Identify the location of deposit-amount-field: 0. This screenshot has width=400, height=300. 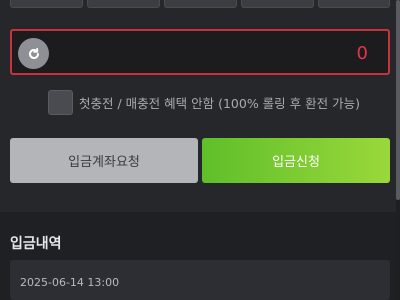
(200, 52).